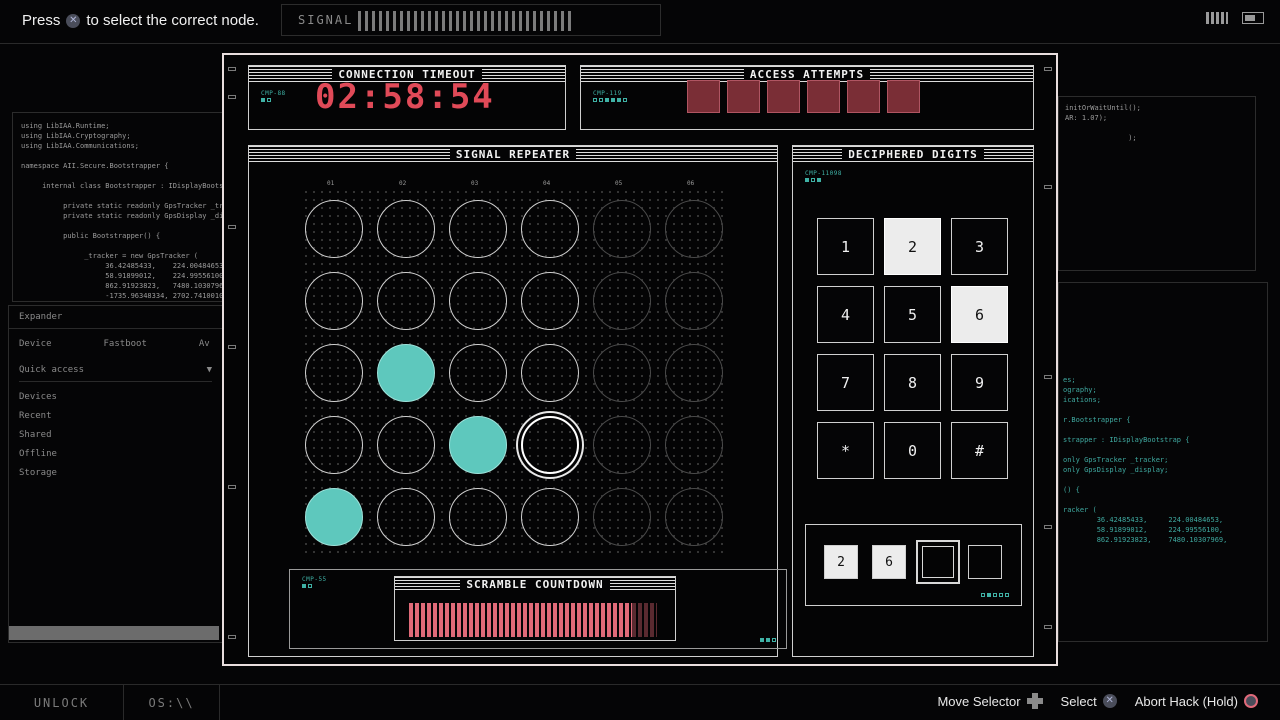 Image resolution: width=1280 pixels, height=720 pixels. Describe the element at coordinates (912, 314) in the screenshot. I see `keypad-key: 5` at that location.